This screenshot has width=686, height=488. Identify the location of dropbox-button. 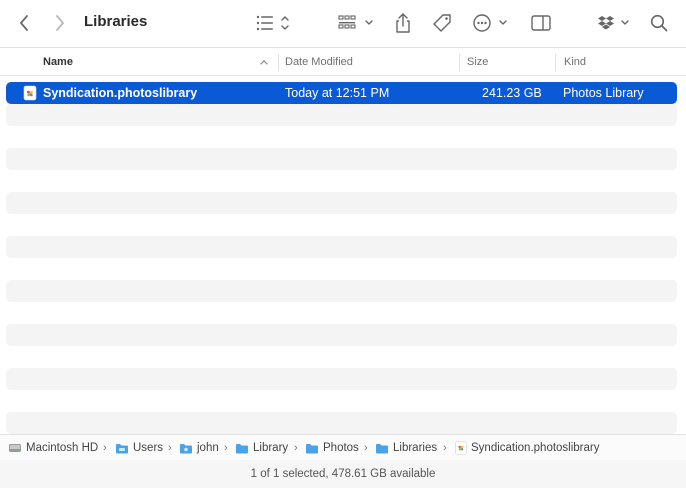
(614, 23).